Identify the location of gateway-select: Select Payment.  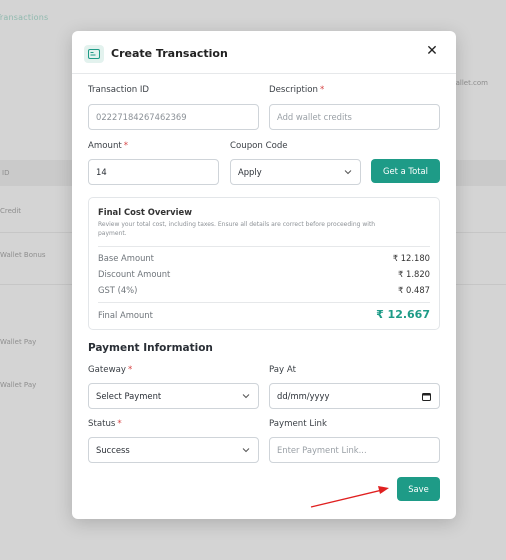
(173, 396).